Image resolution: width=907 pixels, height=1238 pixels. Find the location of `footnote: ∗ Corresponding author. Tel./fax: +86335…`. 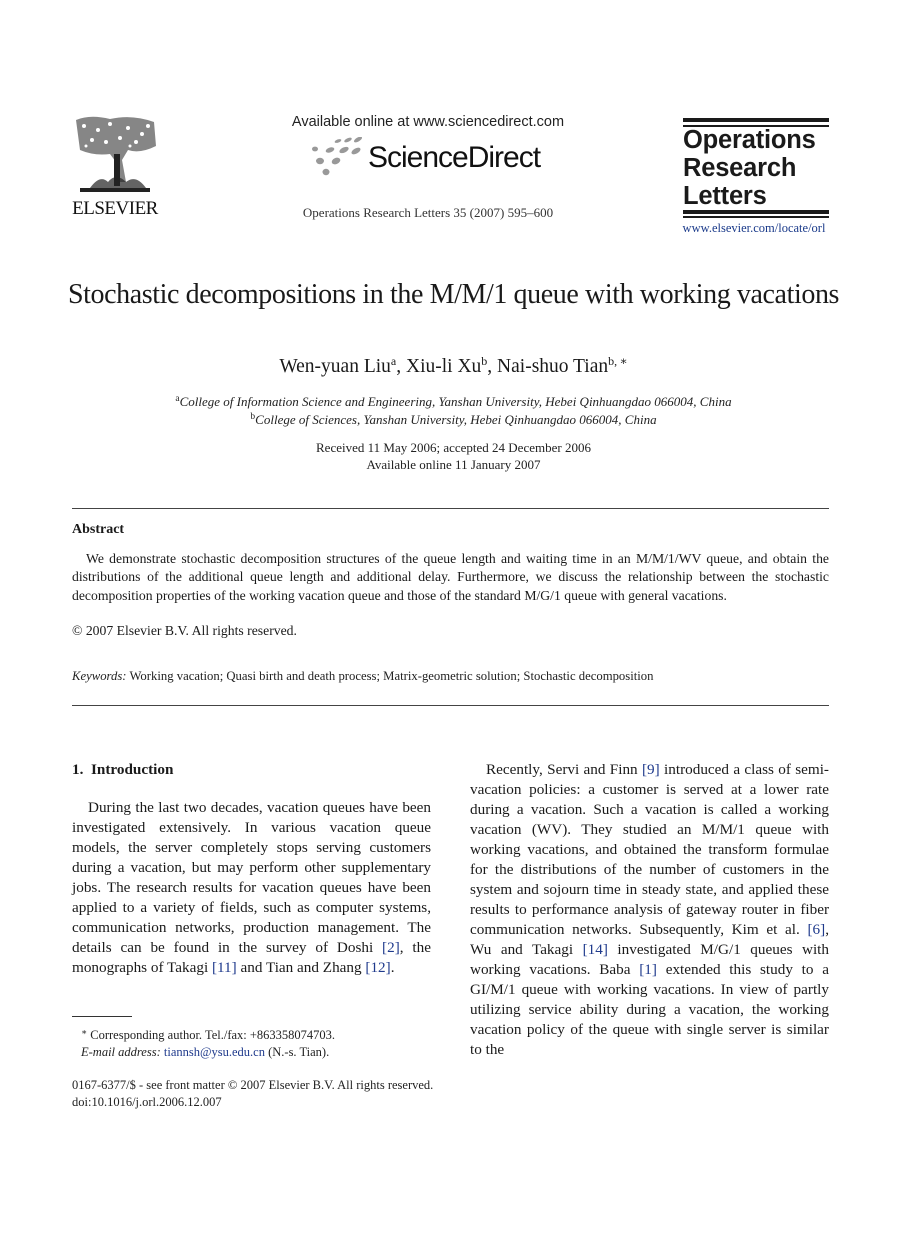

footnote: ∗ Corresponding author. Tel./fax: +86335… is located at coordinates (208, 1044).